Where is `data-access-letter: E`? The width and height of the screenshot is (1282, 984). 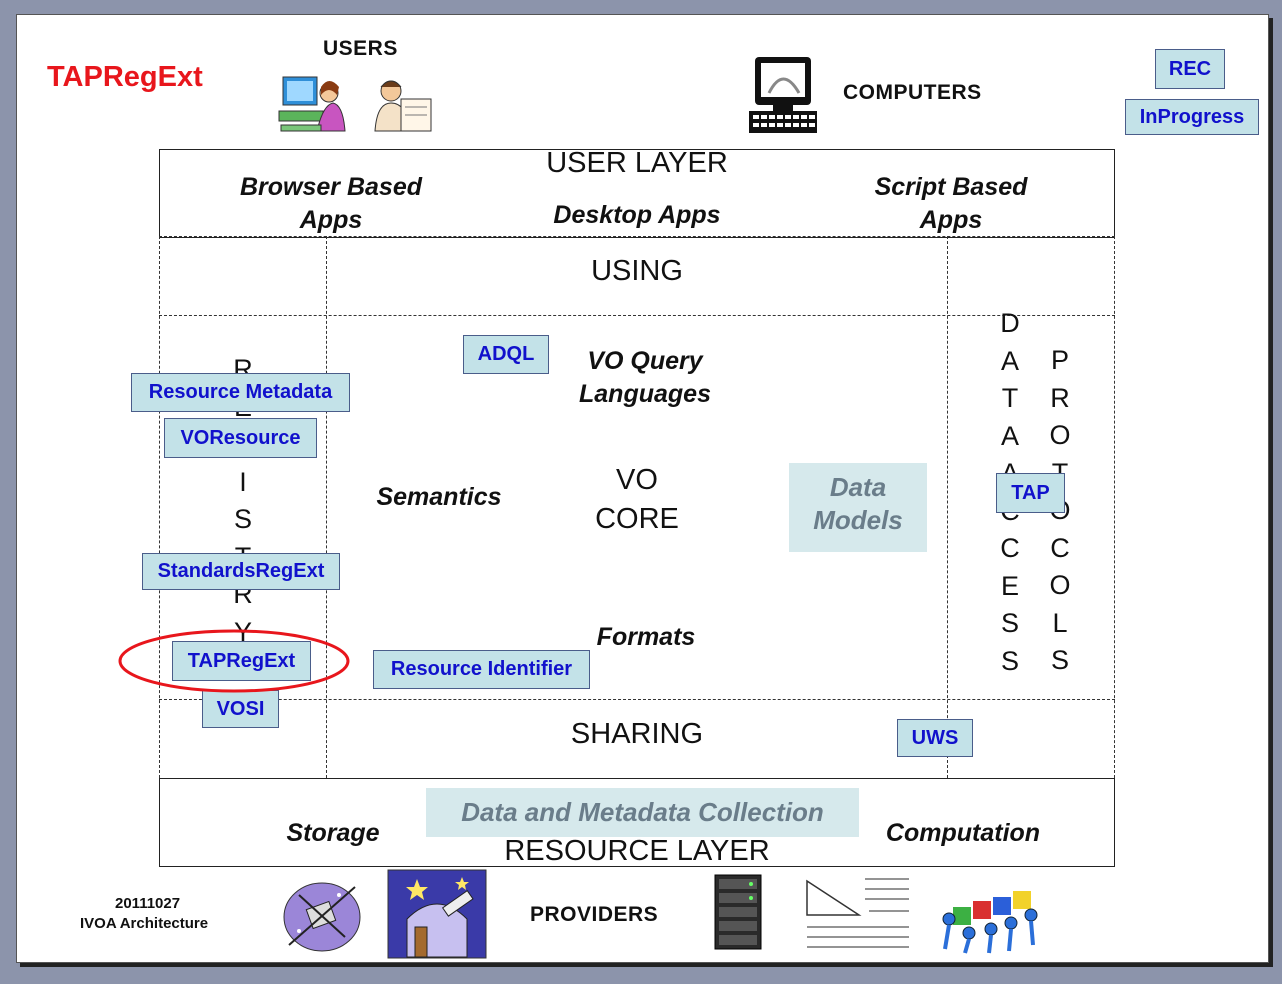
data-access-letter: E is located at coordinates (1009, 585).